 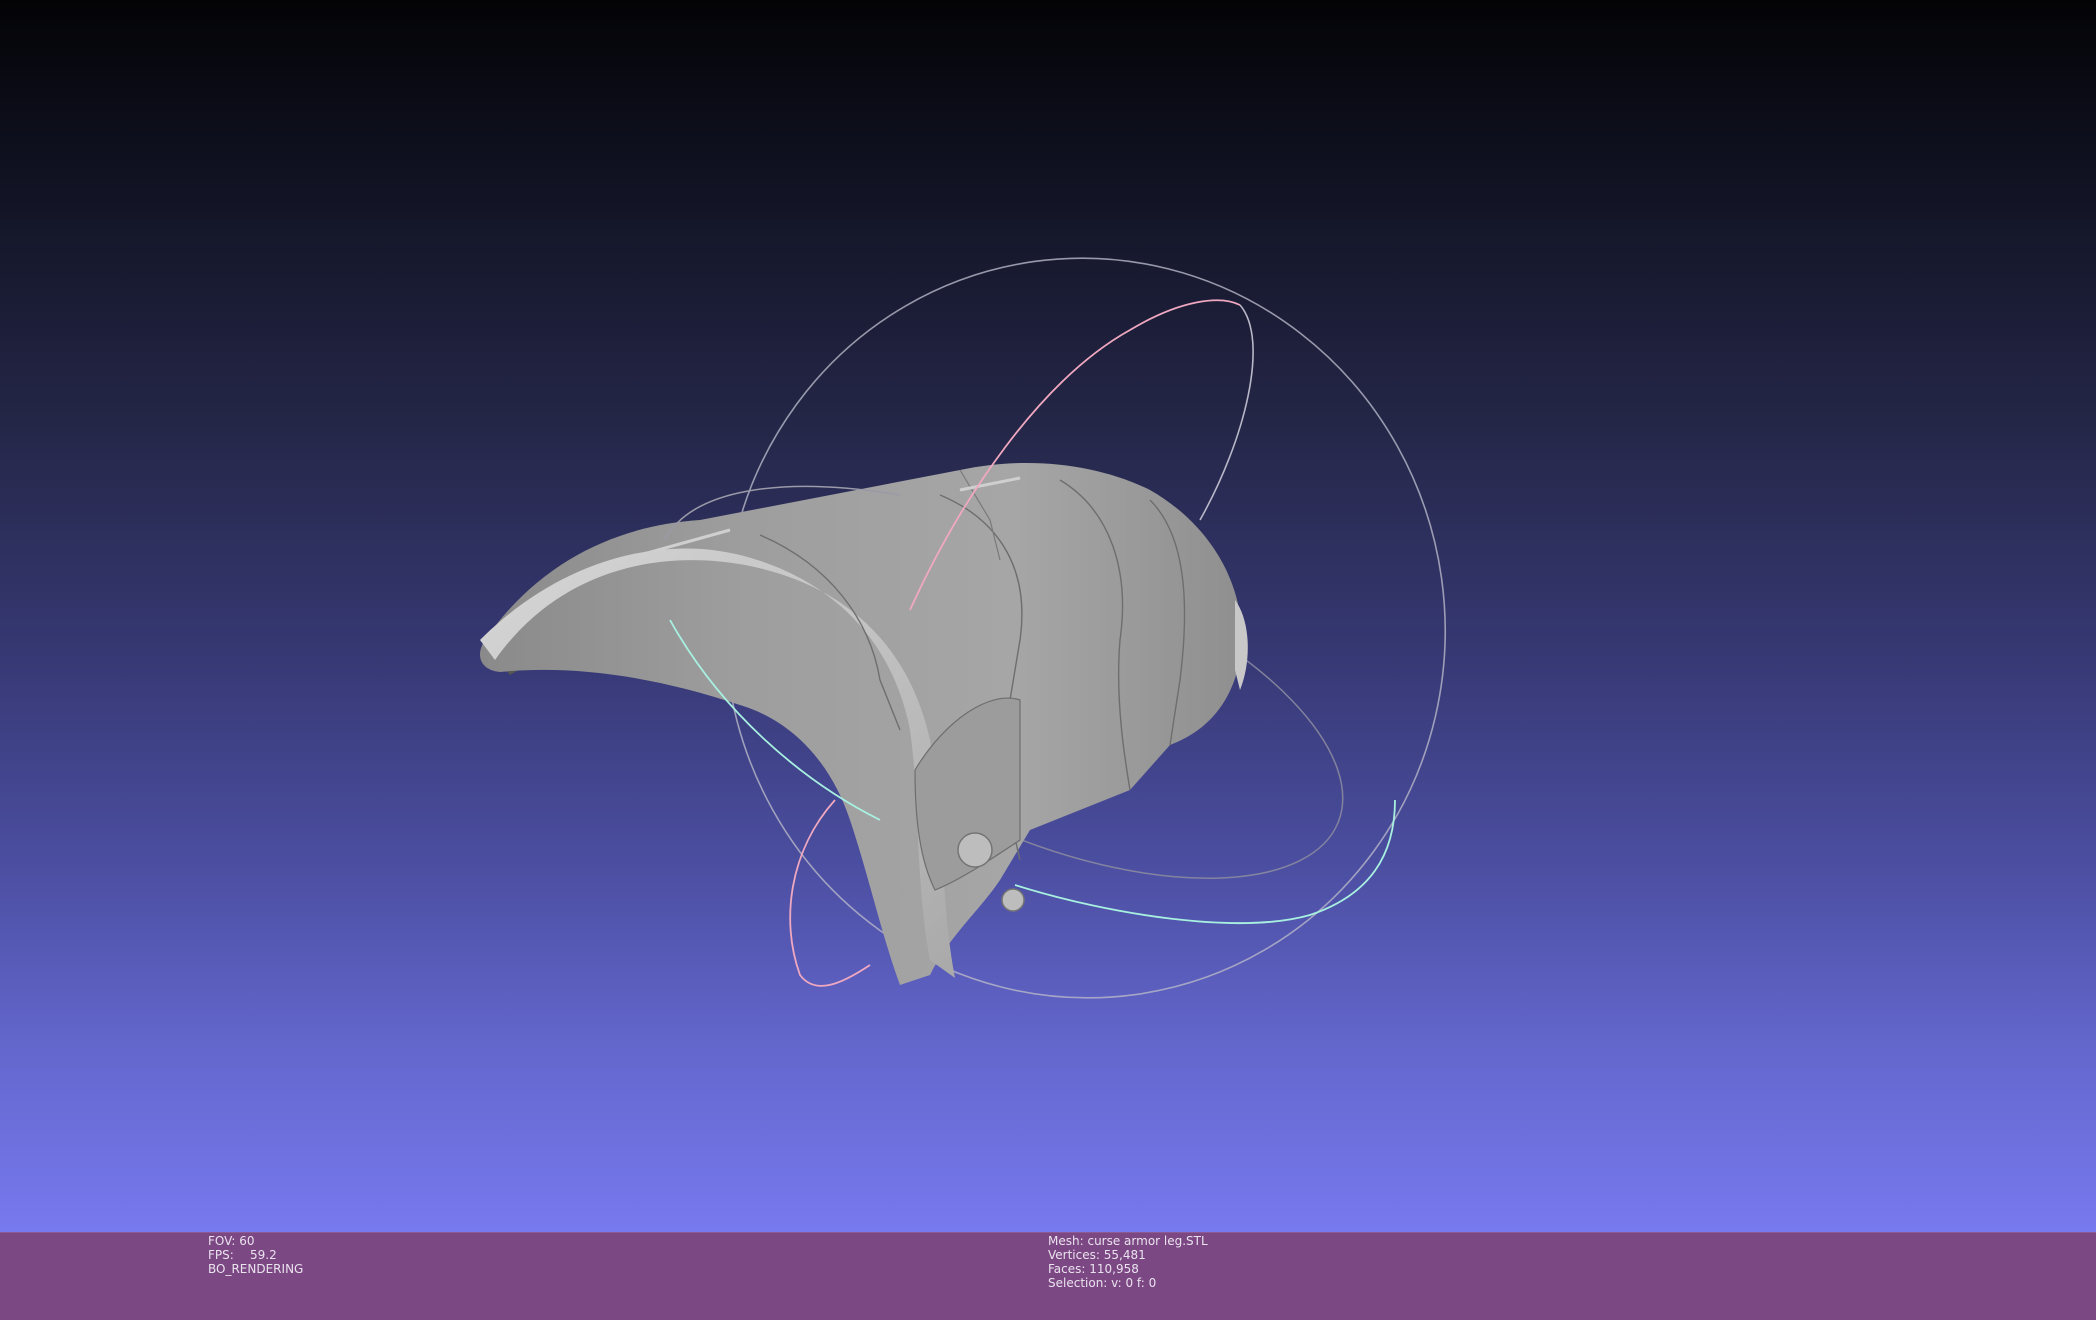 I want to click on faces-label: Faces:, so click(x=1067, y=1269).